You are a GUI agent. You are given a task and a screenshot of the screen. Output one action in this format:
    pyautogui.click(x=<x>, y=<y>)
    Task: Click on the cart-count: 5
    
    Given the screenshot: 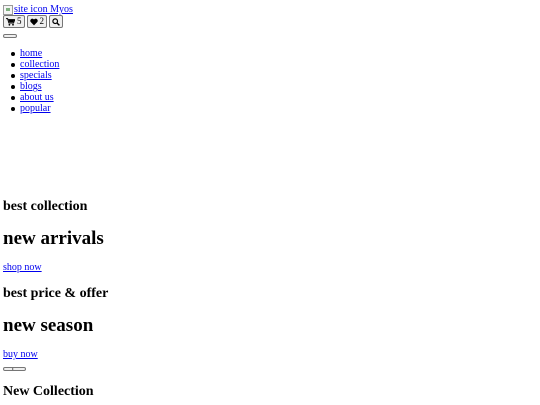 What is the action you would take?
    pyautogui.click(x=19, y=21)
    